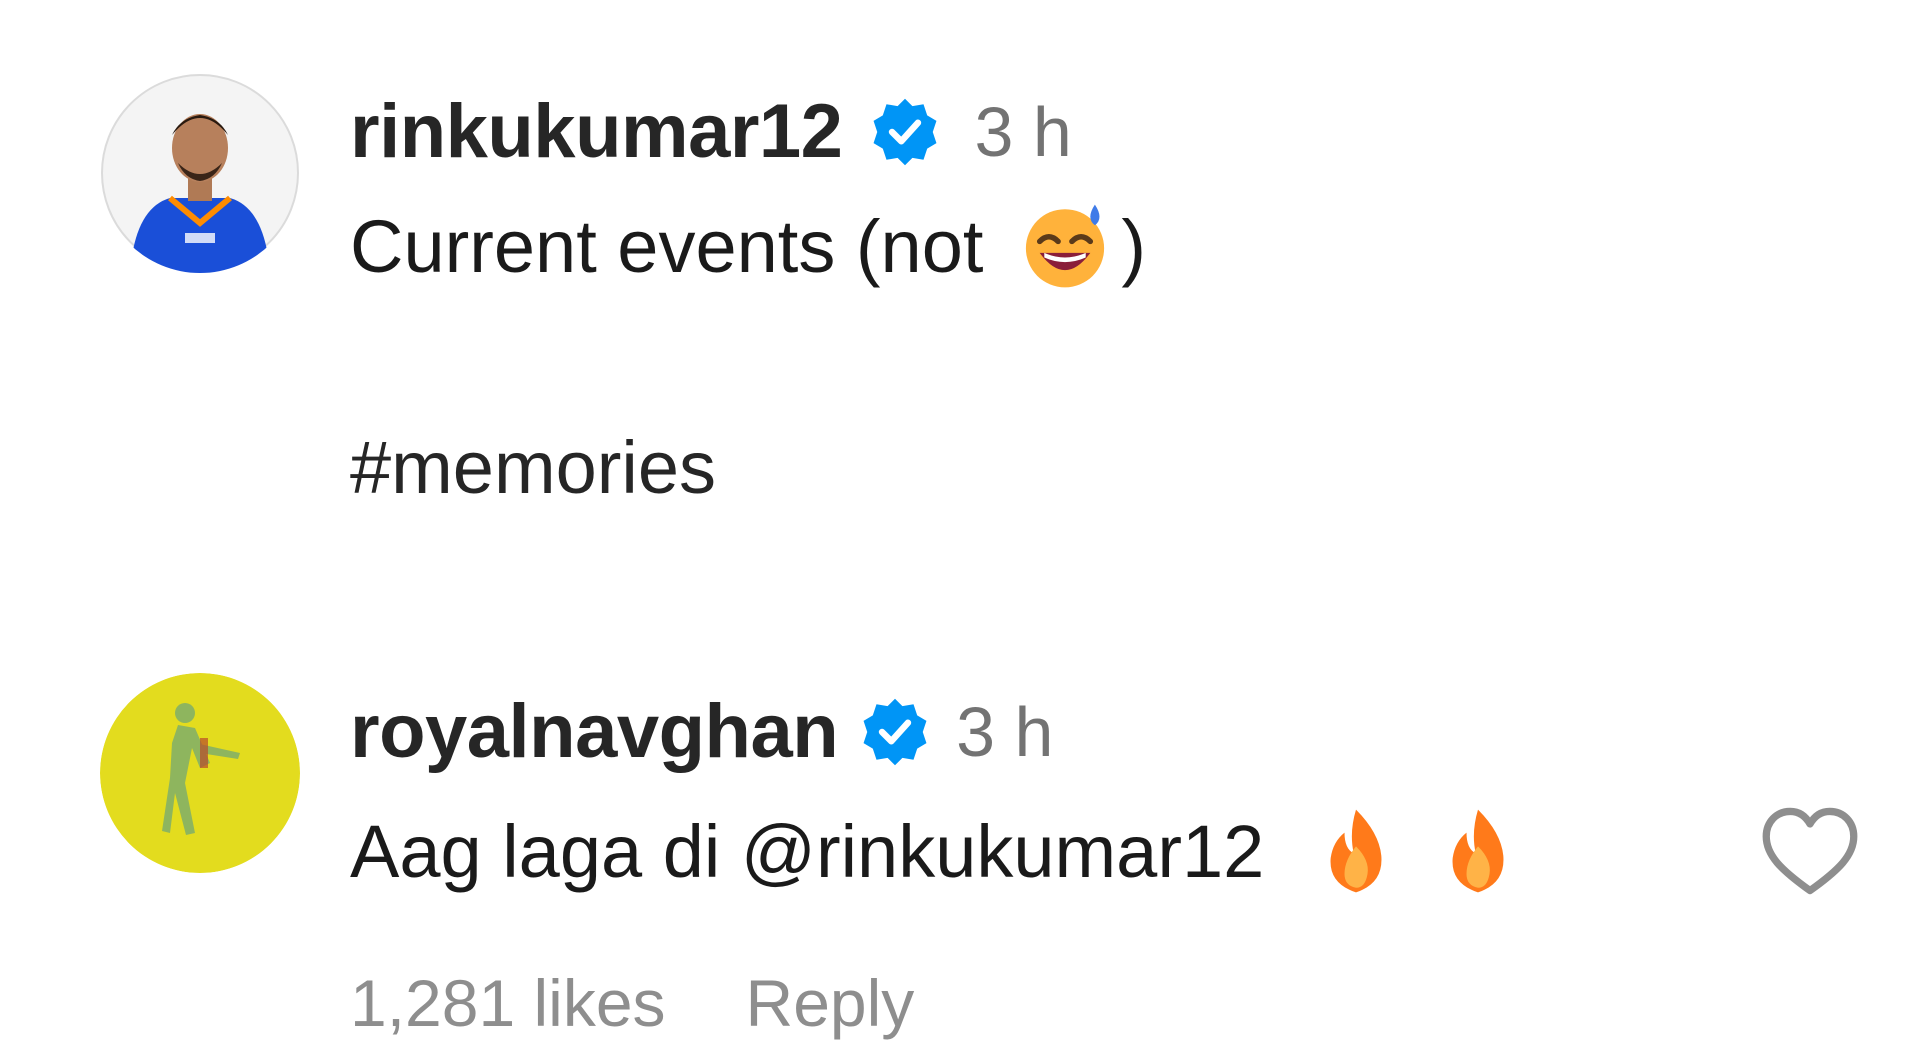 Image resolution: width=1920 pixels, height=1047 pixels. I want to click on comment-header: royalnavghan 3 h, so click(701, 731).